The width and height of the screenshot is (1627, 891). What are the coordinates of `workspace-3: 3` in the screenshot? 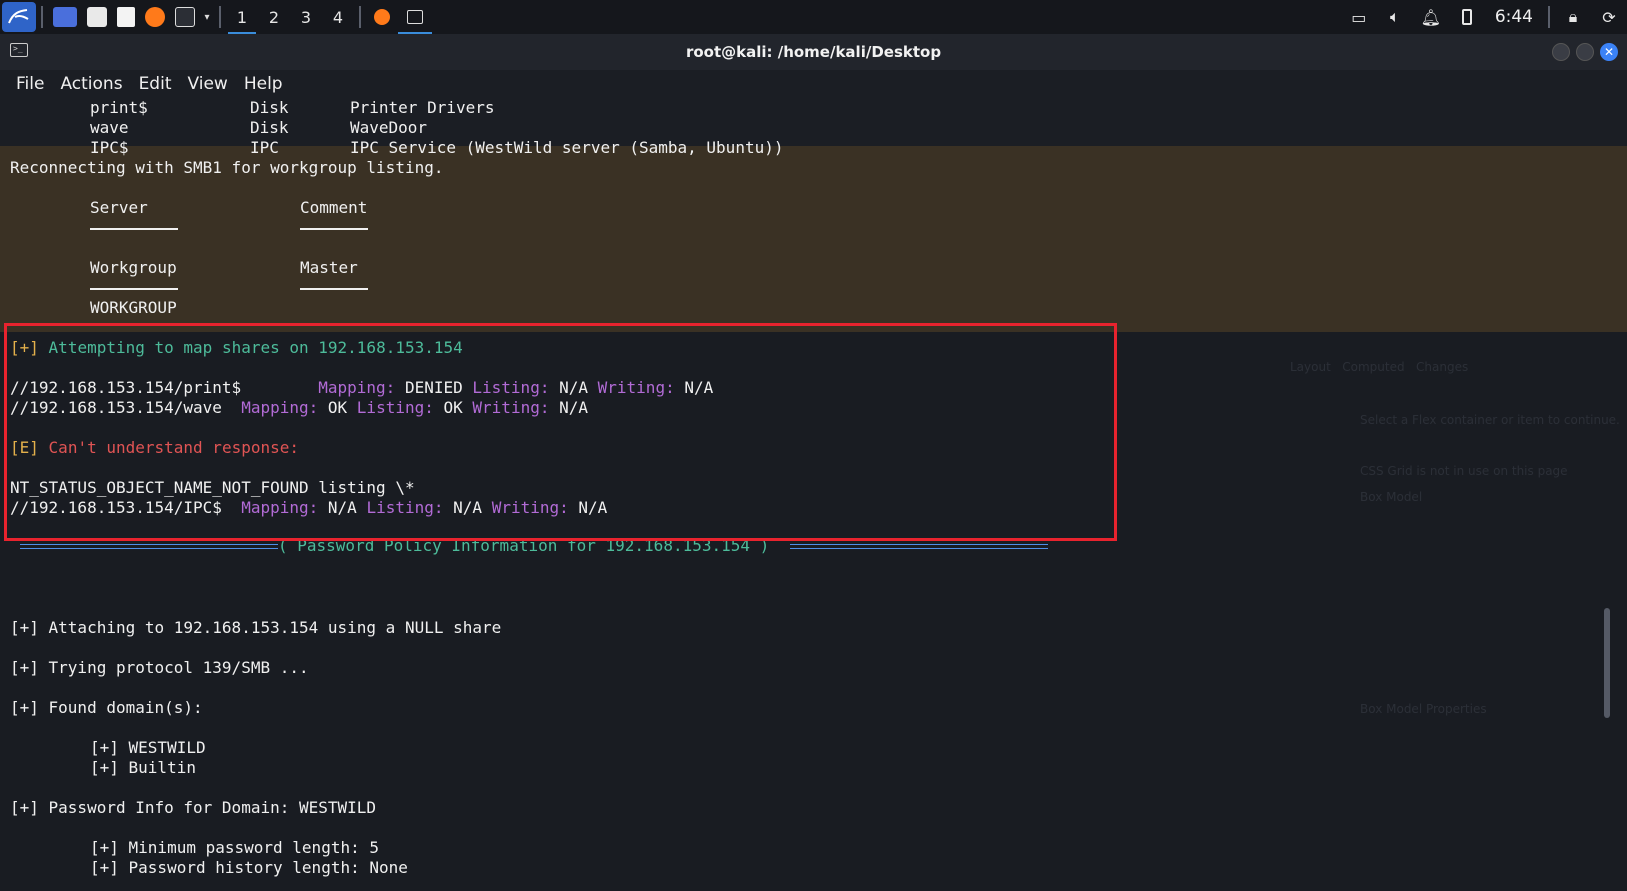 It's located at (306, 17).